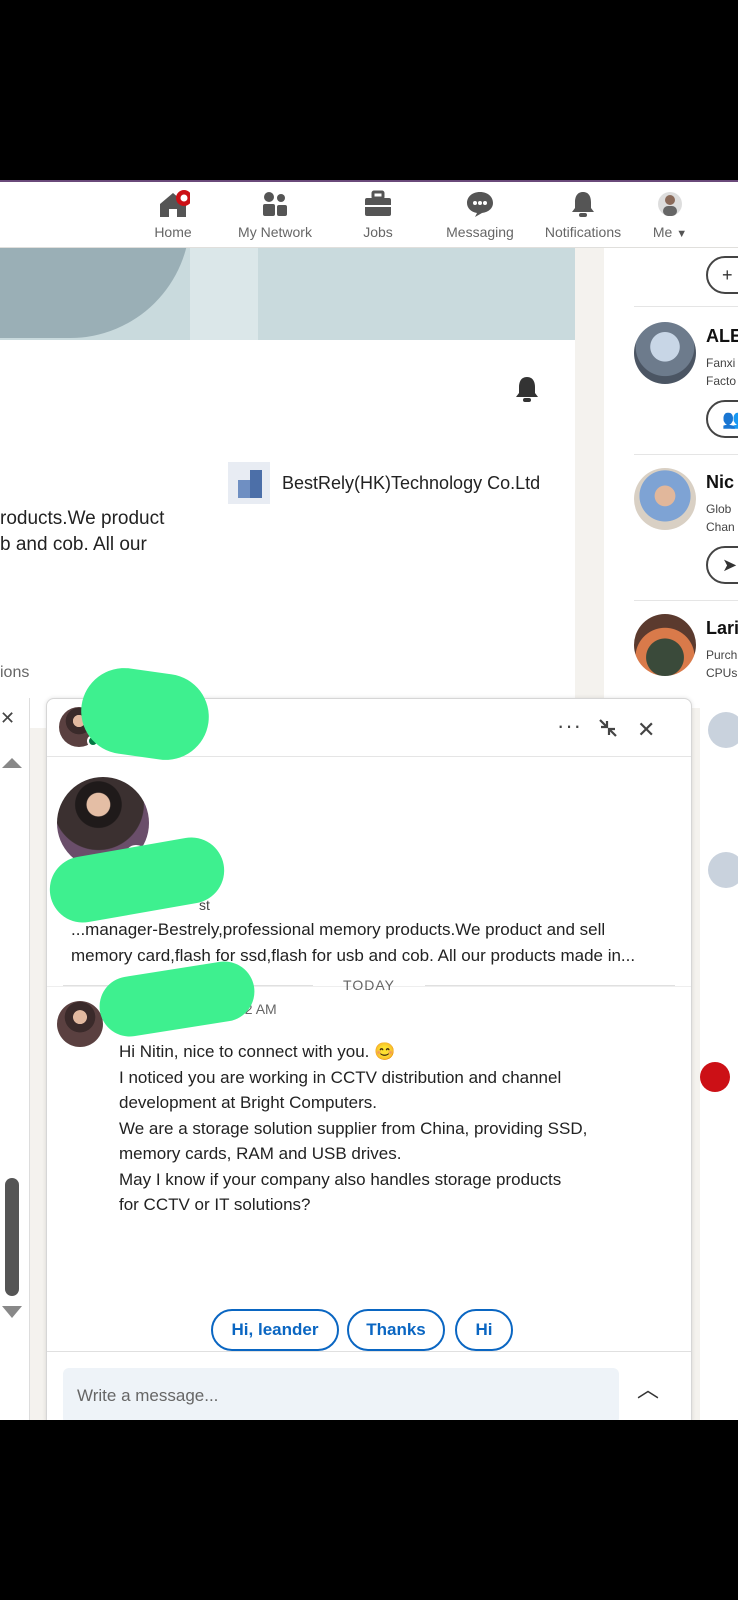 The height and width of the screenshot is (1600, 738). Describe the element at coordinates (722, 275) in the screenshot. I see `add-button: +` at that location.